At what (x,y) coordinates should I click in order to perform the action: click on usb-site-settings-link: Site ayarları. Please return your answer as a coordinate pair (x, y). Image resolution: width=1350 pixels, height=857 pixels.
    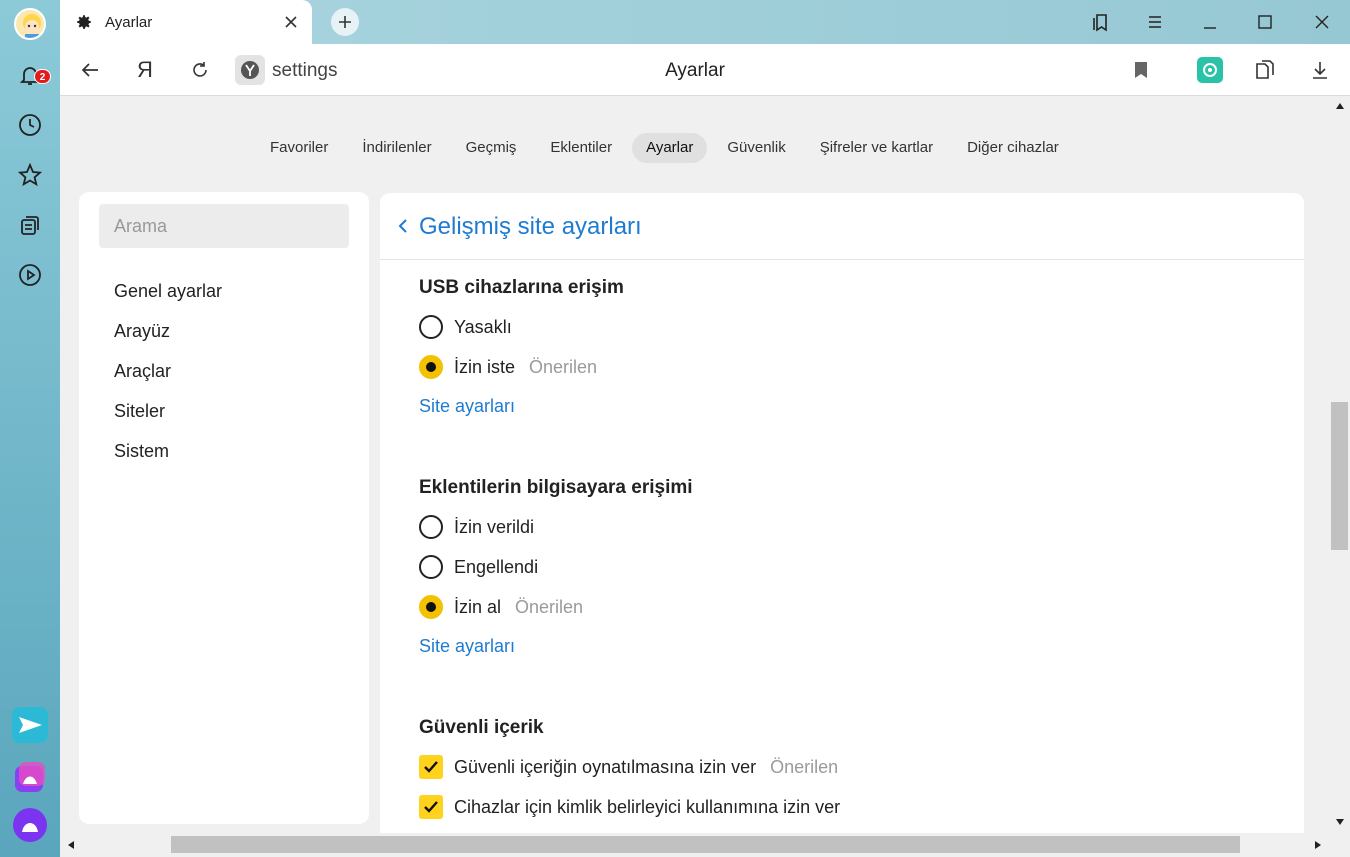
    Looking at the image, I should click on (467, 406).